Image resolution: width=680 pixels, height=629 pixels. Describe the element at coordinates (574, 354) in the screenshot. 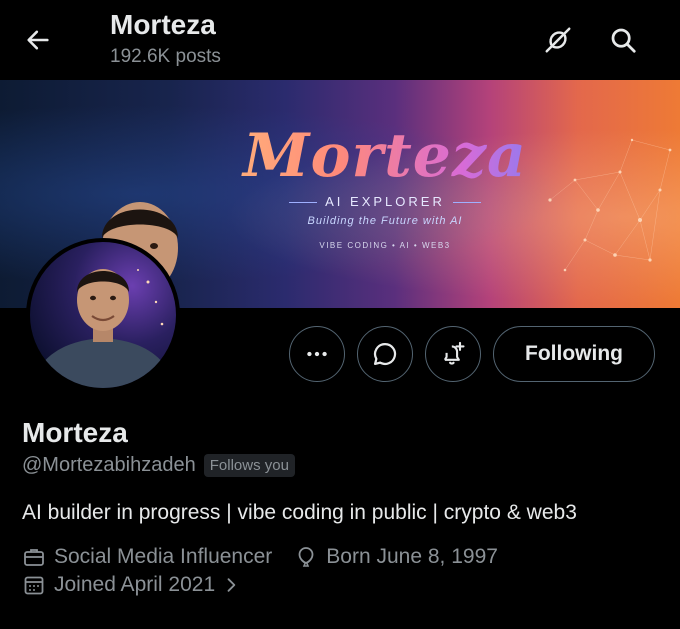

I see `following-button: Following` at that location.